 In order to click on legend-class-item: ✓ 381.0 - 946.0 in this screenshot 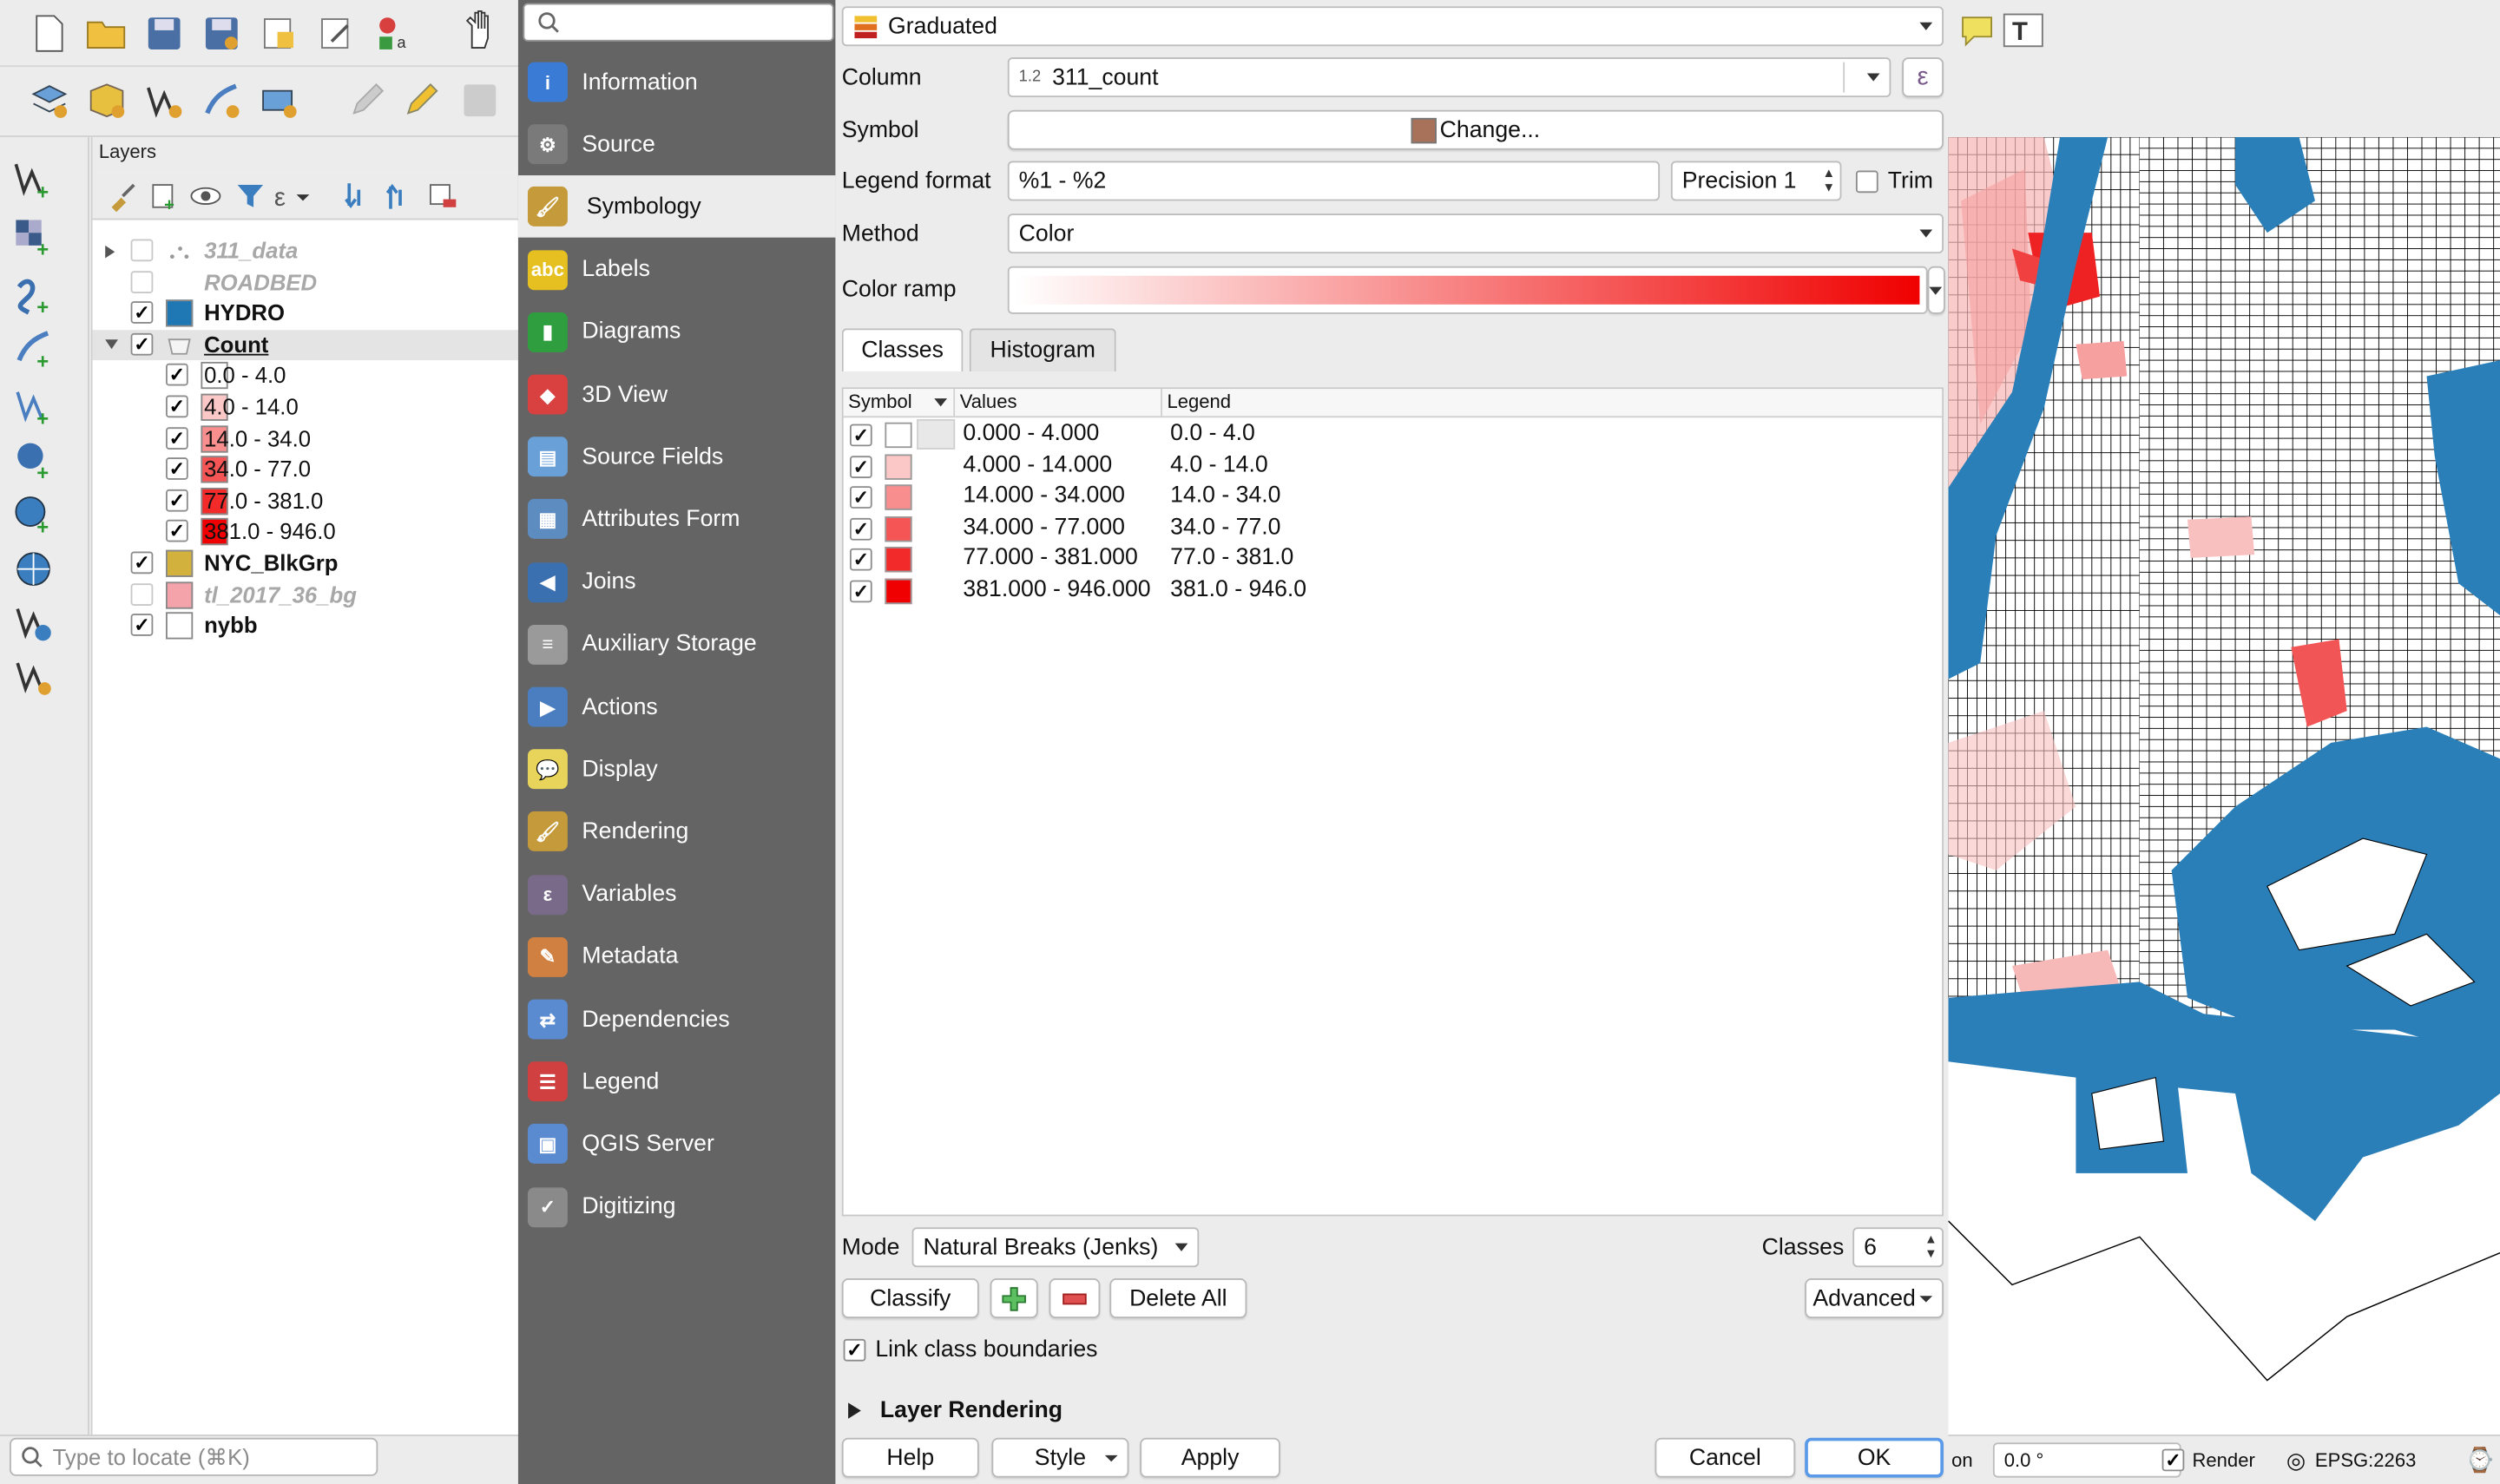, I will do `click(306, 532)`.